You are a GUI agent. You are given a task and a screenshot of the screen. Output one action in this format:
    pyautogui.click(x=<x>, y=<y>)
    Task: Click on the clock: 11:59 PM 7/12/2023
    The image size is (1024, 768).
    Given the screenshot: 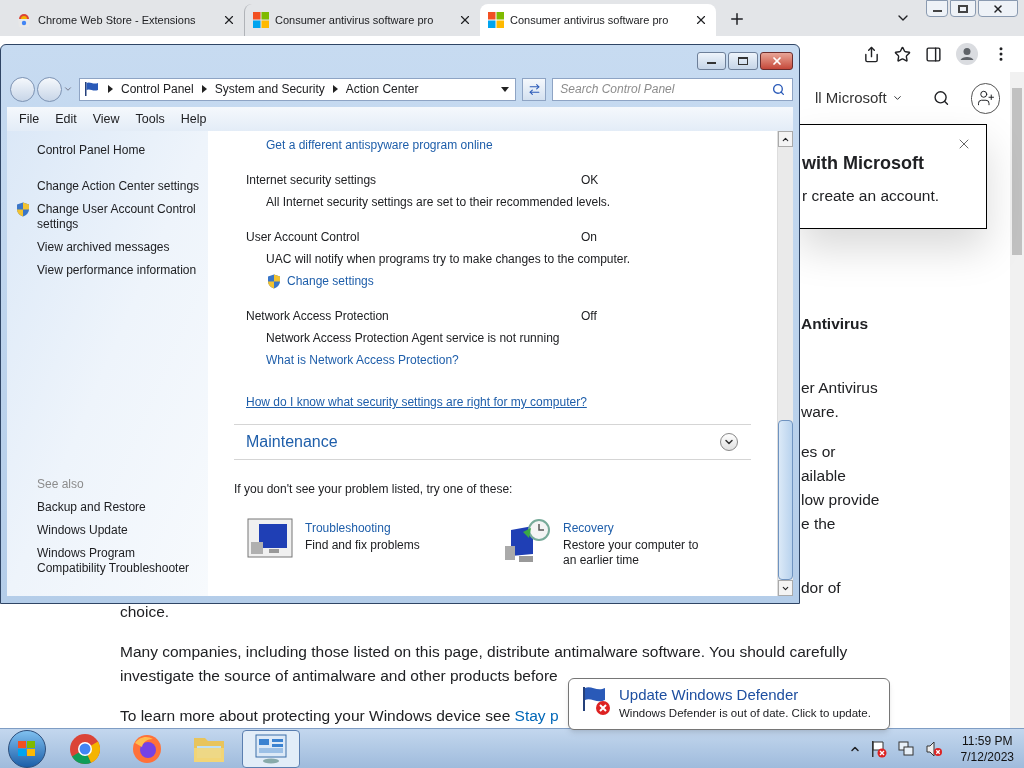 What is the action you would take?
    pyautogui.click(x=987, y=748)
    